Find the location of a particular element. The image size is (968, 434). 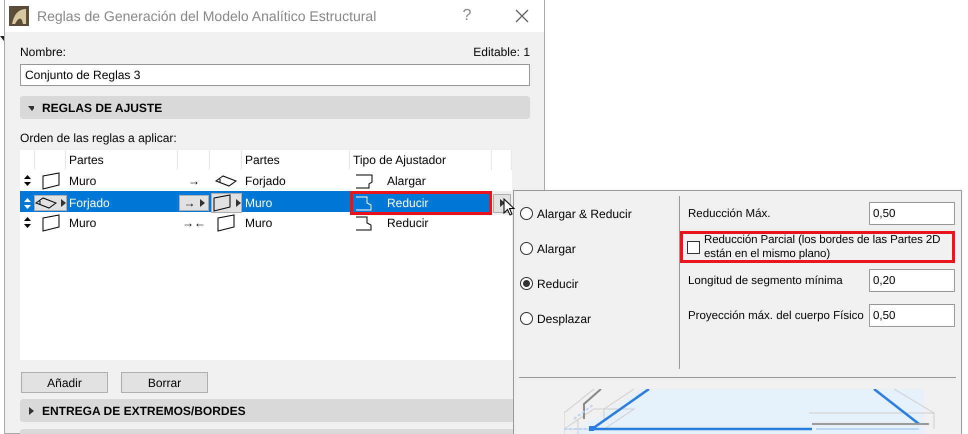

editable-count: Editable: 1 is located at coordinates (501, 52).